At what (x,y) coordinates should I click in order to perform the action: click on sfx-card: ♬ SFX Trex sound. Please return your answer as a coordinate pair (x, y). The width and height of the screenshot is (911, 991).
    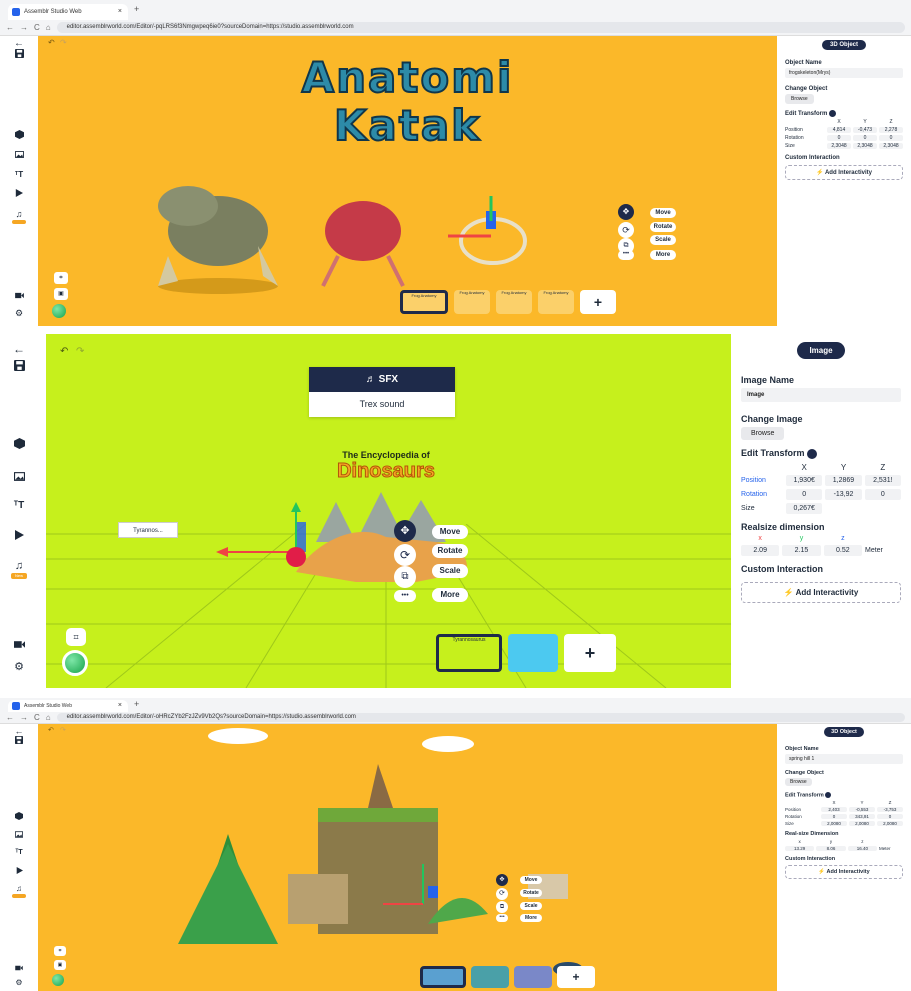
    Looking at the image, I should click on (382, 392).